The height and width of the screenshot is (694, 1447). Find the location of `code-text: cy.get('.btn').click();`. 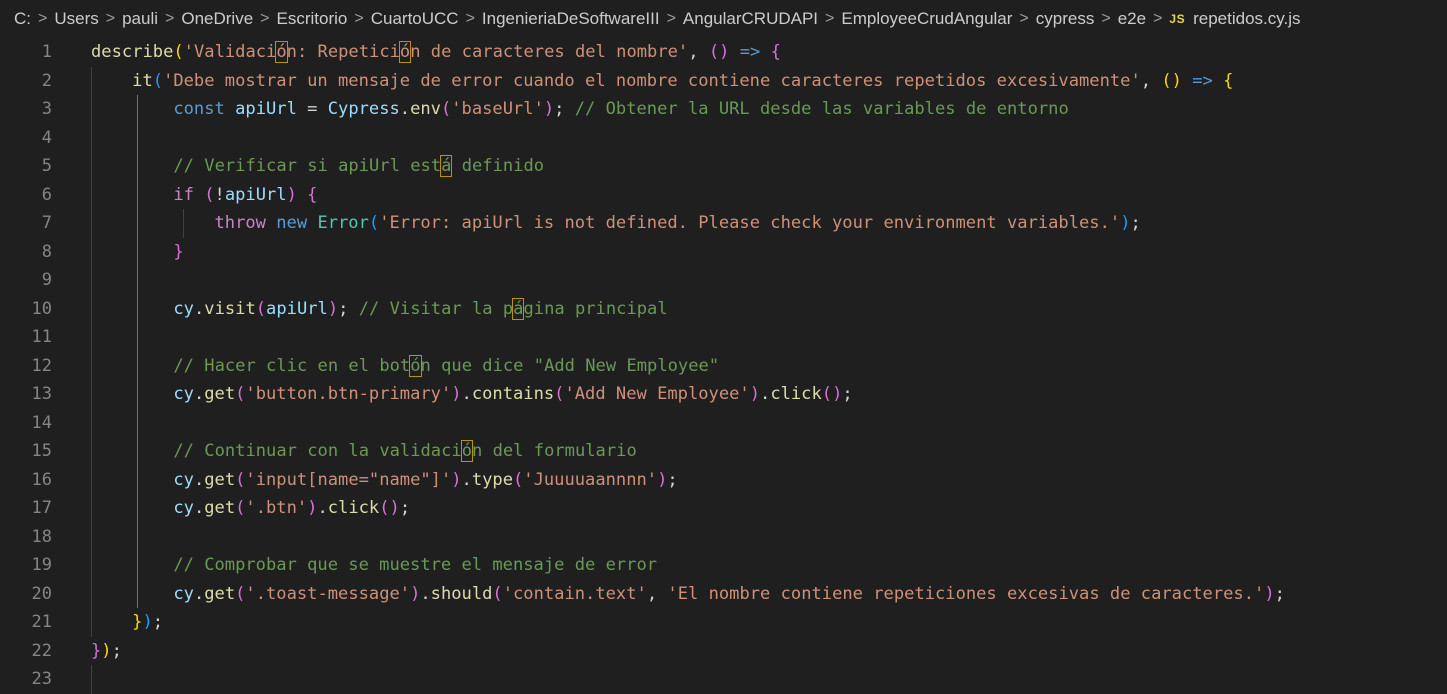

code-text: cy.get('.btn').click(); is located at coordinates (250, 508).